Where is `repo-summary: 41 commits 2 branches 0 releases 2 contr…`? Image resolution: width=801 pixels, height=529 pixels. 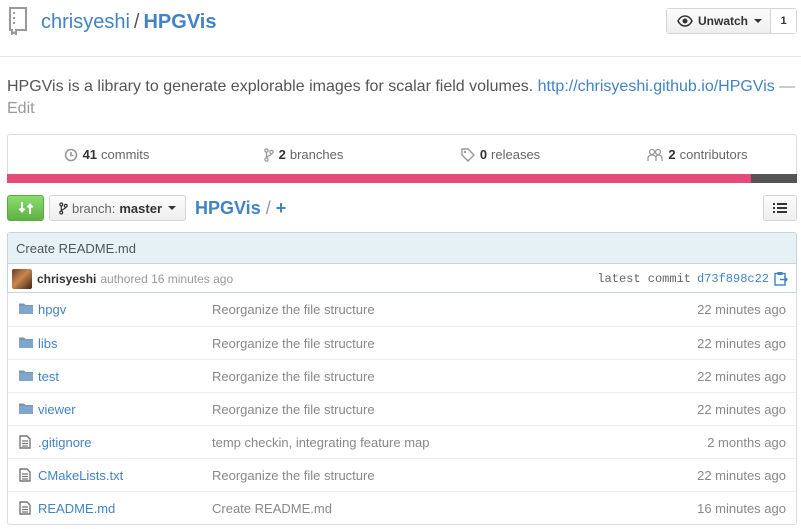 repo-summary: 41 commits 2 branches 0 releases 2 contr… is located at coordinates (402, 154).